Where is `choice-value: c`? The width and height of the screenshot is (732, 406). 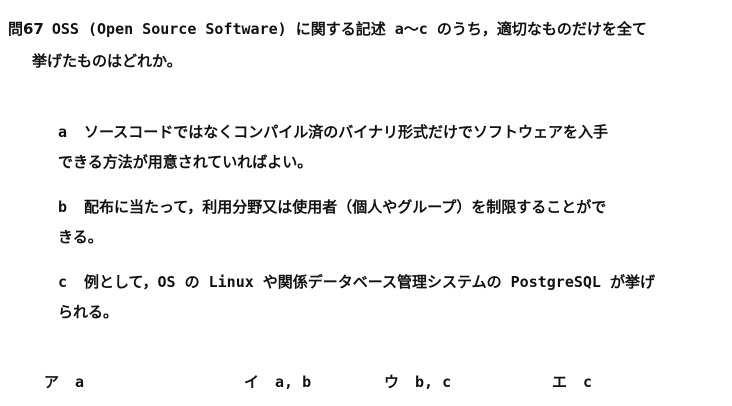
choice-value: c is located at coordinates (588, 382).